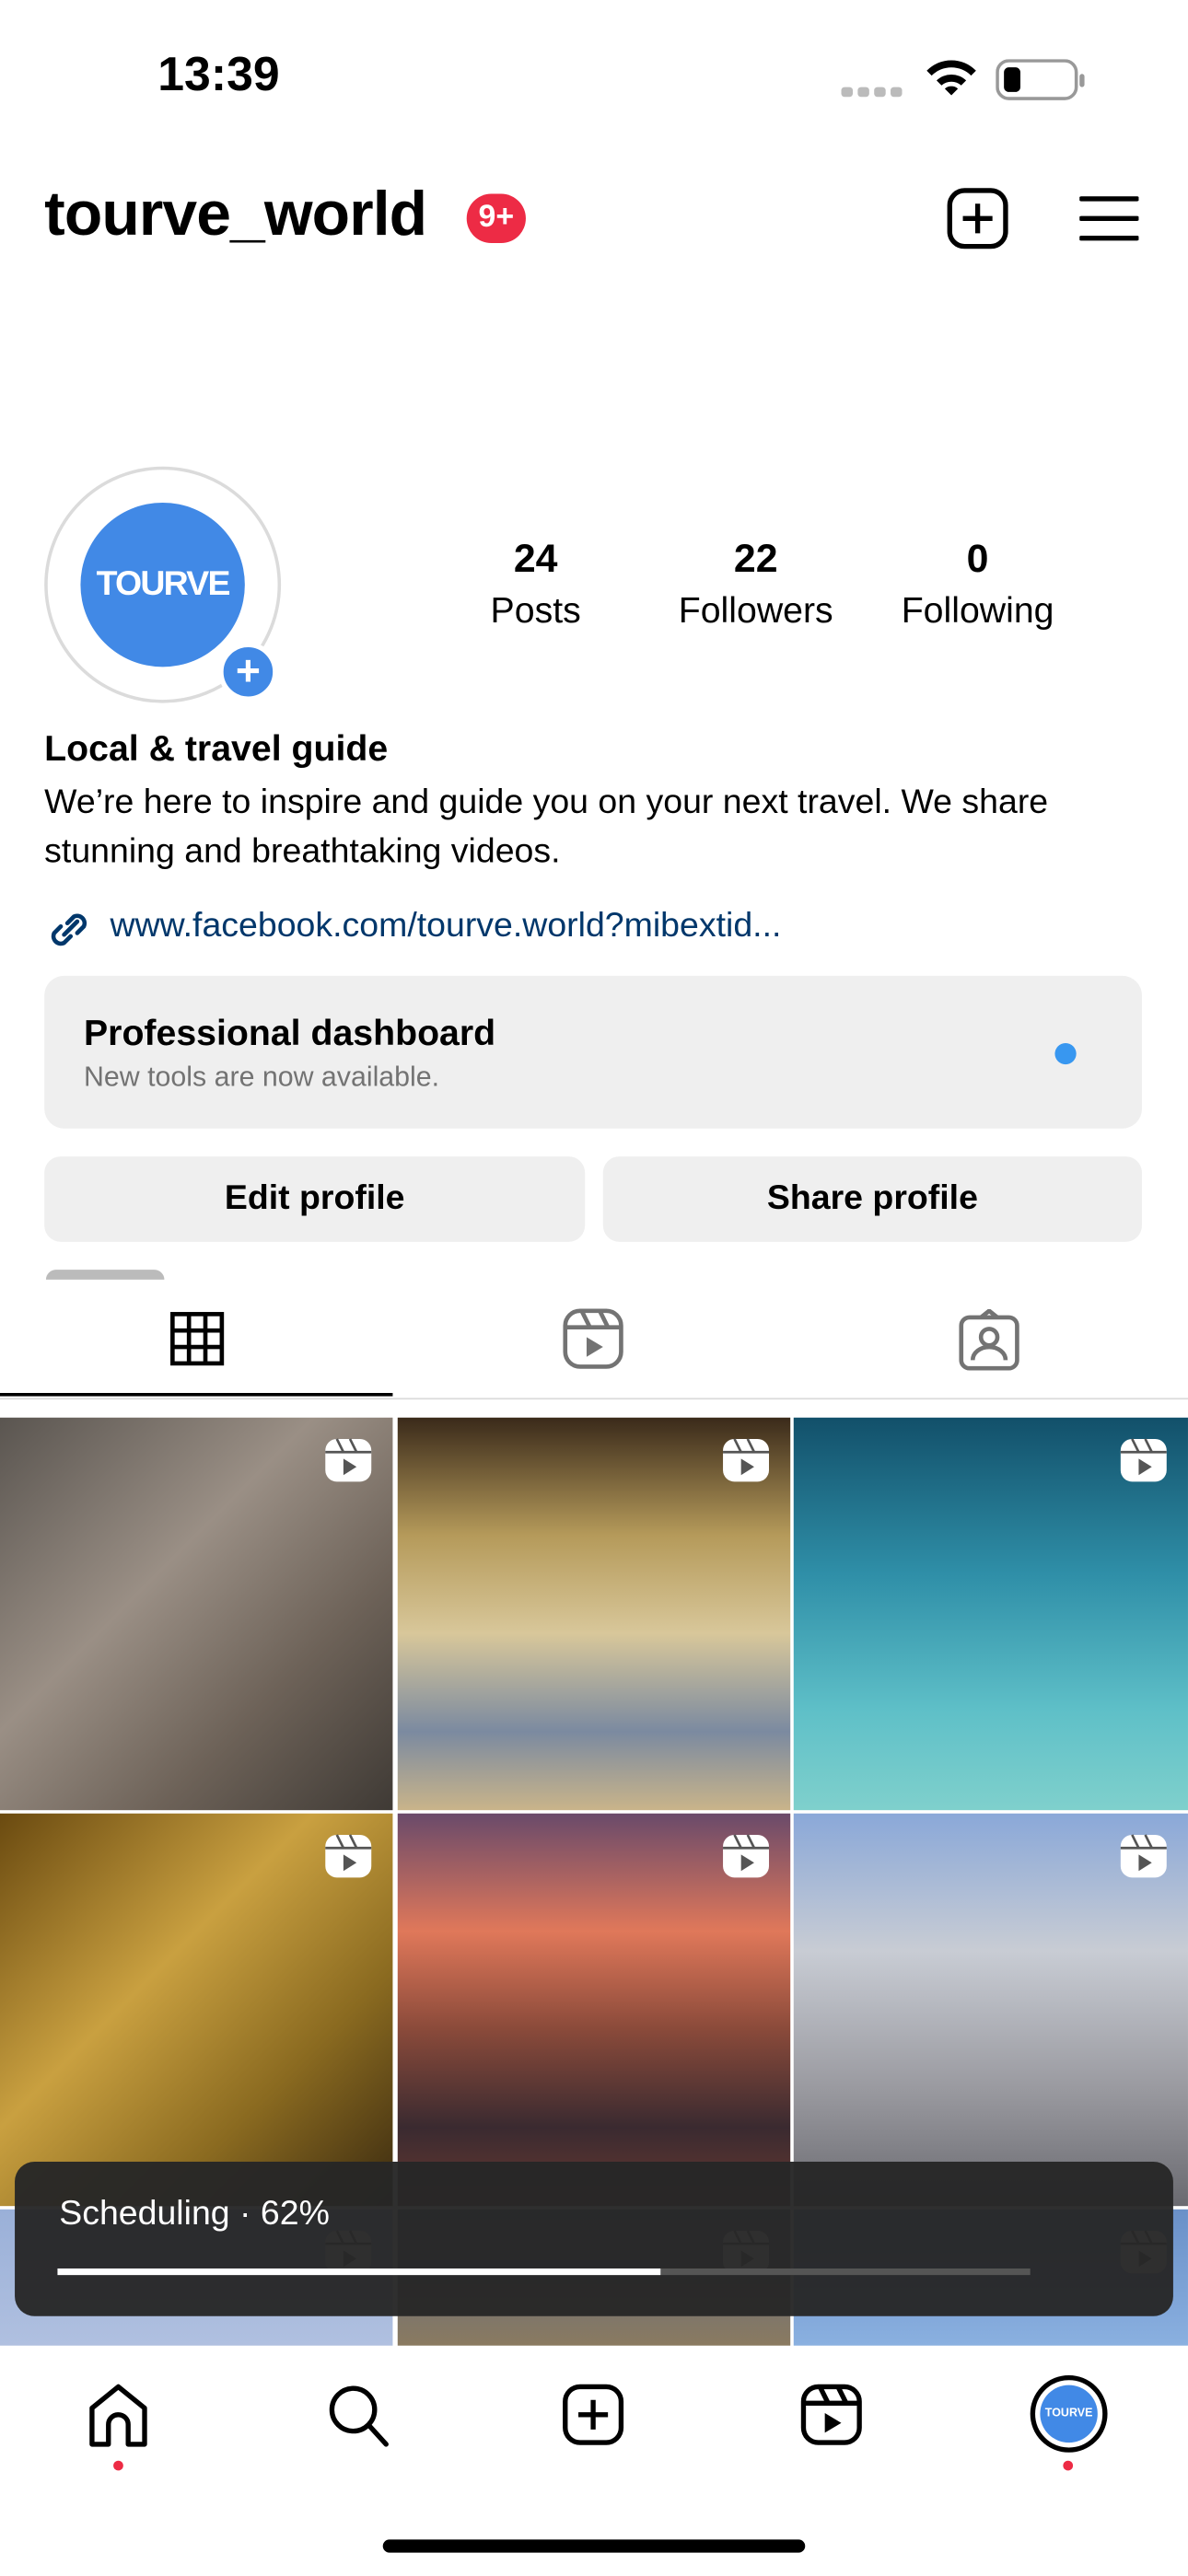 This screenshot has height=2576, width=1188. I want to click on upload-progress-fill, so click(359, 2272).